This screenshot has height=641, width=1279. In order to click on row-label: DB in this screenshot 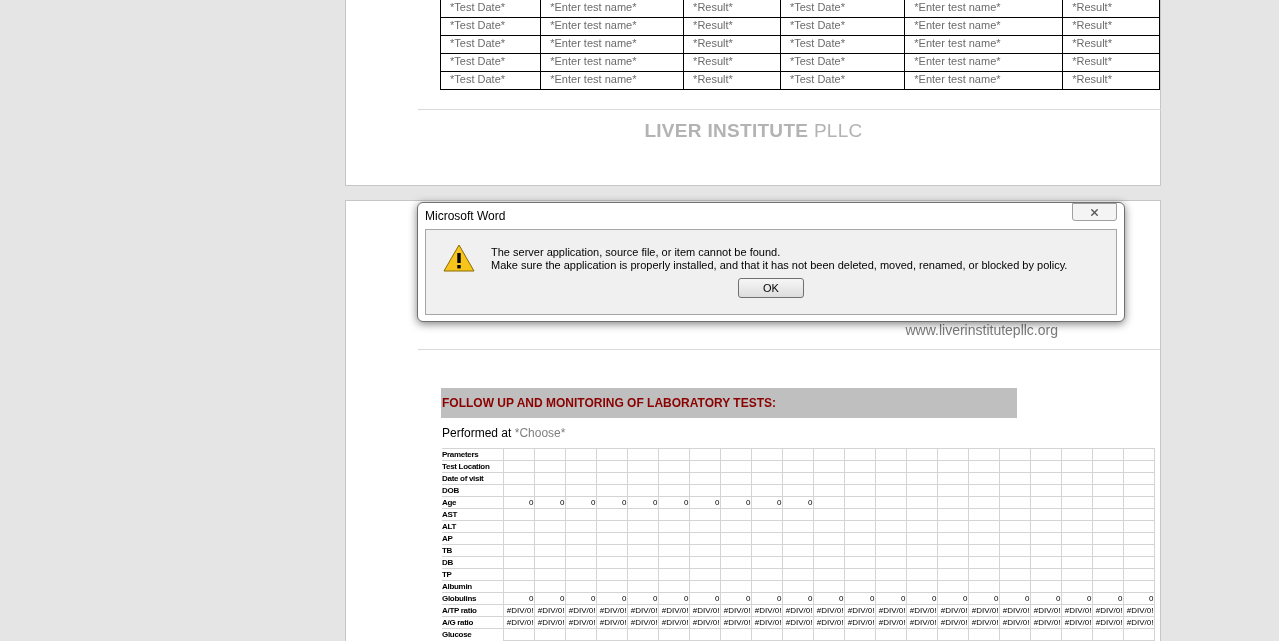, I will do `click(472, 562)`.